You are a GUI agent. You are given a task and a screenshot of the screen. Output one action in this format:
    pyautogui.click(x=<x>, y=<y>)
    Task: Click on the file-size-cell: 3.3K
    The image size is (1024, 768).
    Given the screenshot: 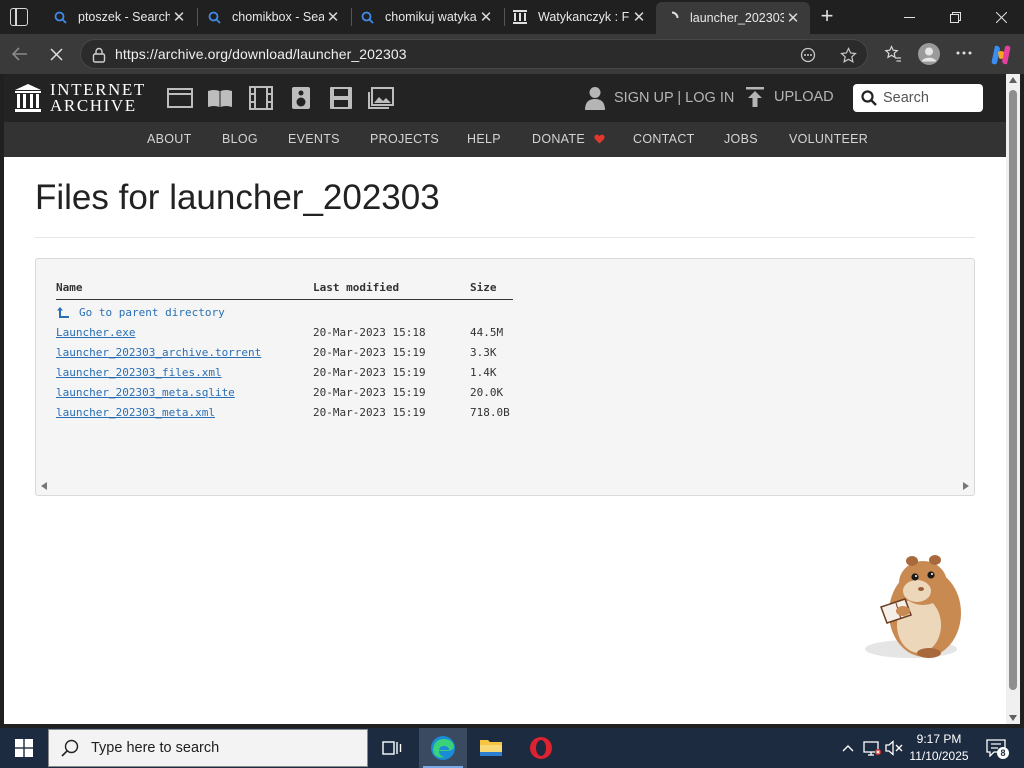 What is the action you would take?
    pyautogui.click(x=483, y=352)
    